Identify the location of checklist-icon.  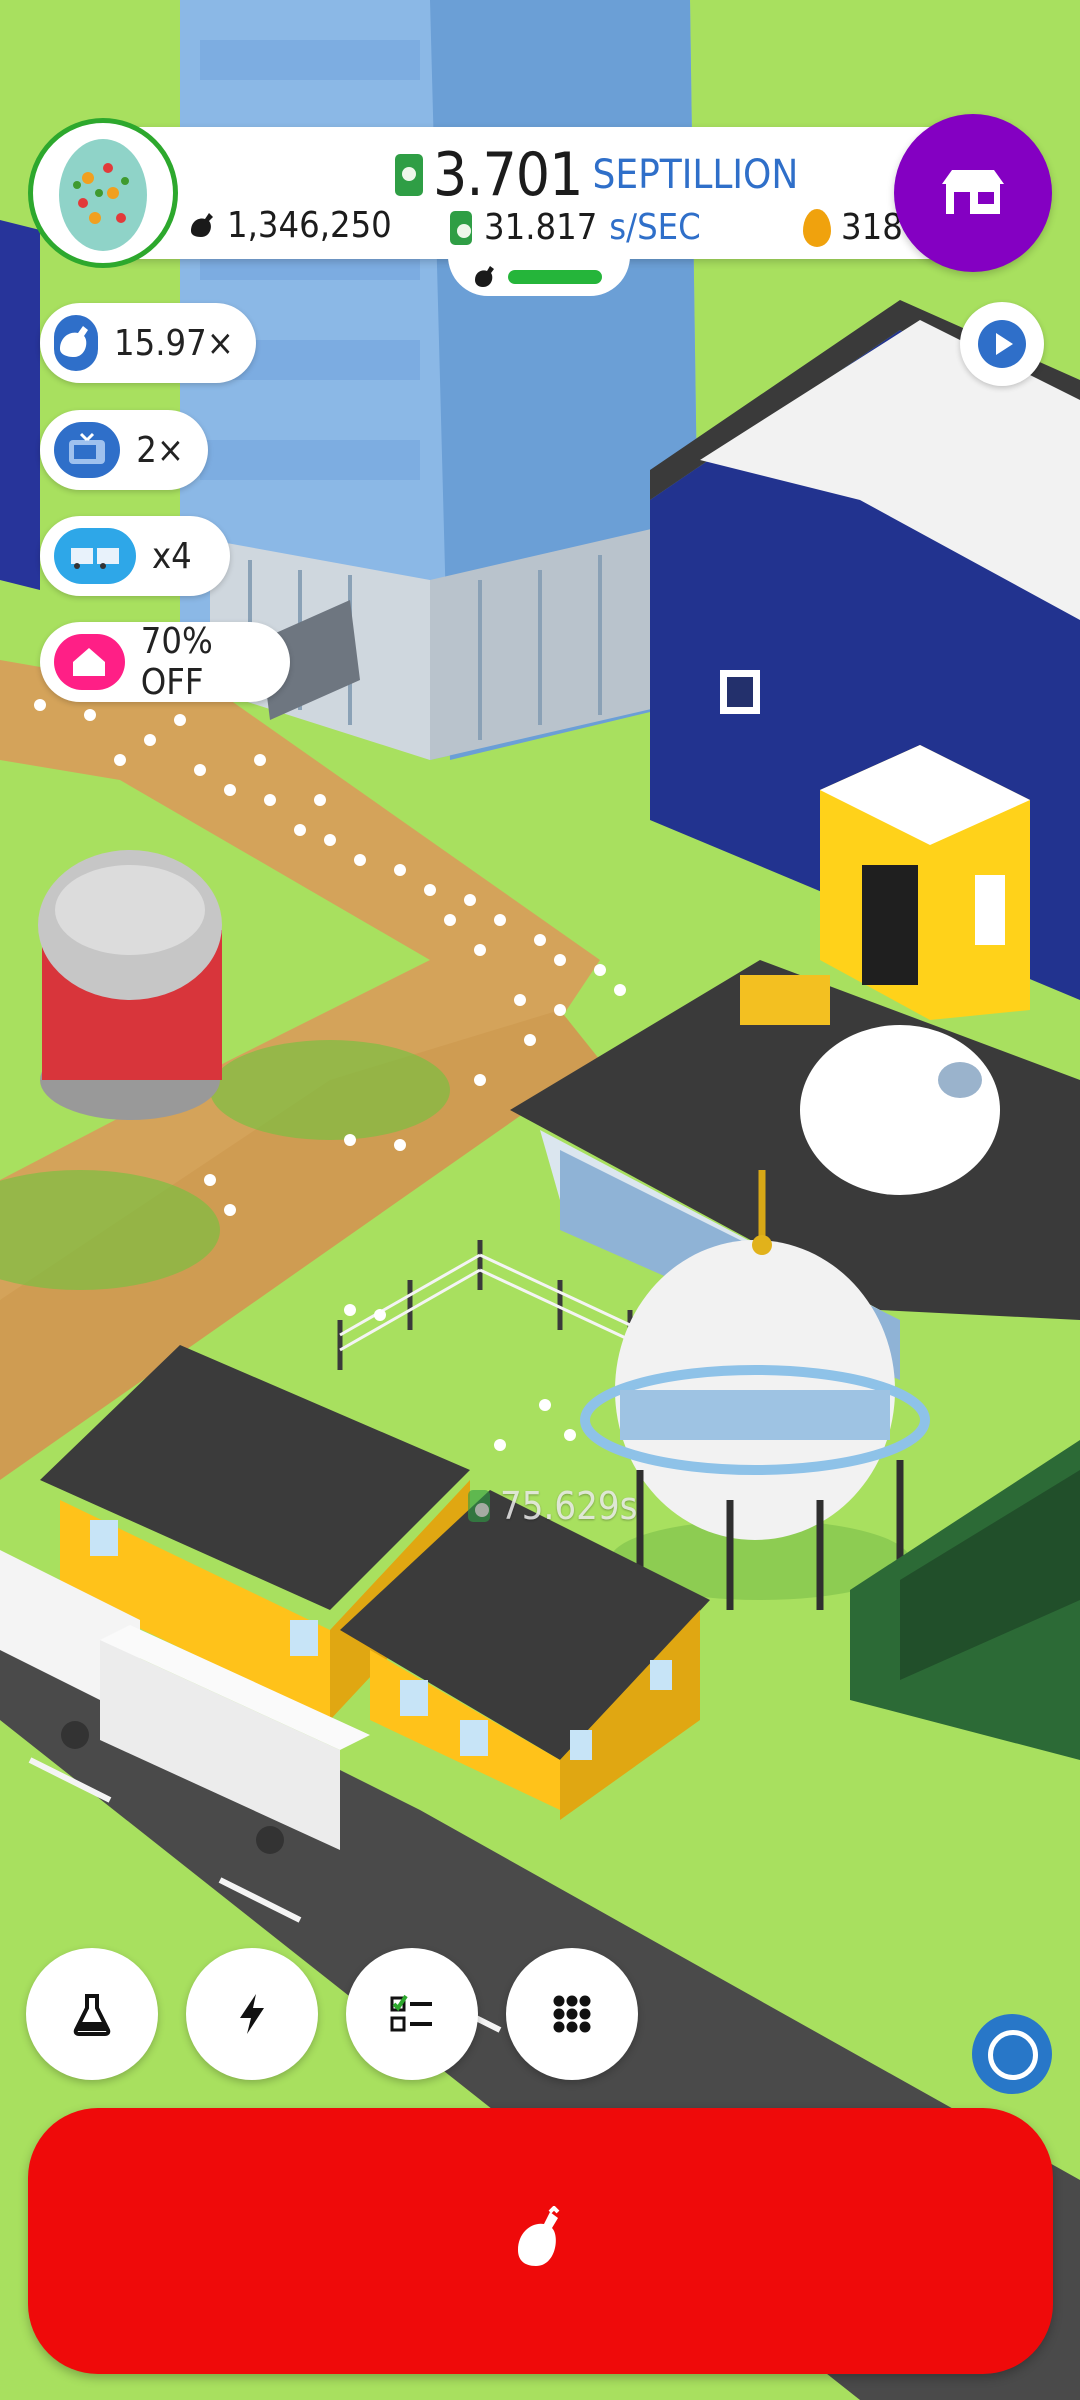
(411, 2013).